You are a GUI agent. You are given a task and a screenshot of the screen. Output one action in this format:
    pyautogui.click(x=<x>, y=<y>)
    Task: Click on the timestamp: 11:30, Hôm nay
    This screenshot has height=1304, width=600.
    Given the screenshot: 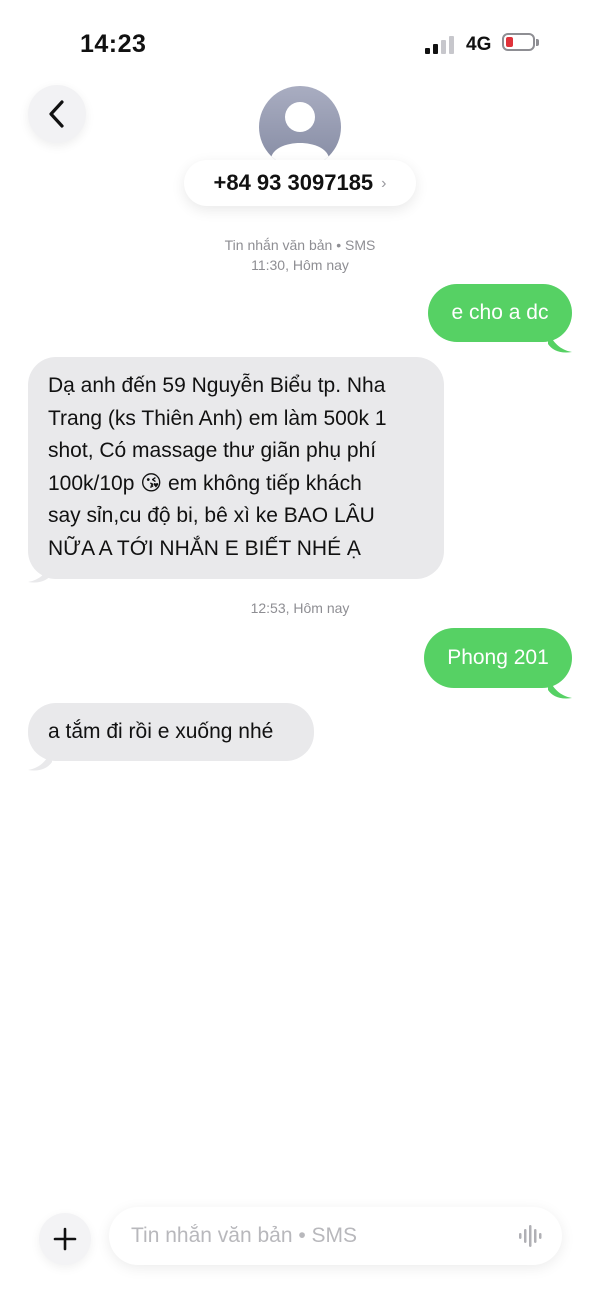 What is the action you would take?
    pyautogui.click(x=300, y=265)
    